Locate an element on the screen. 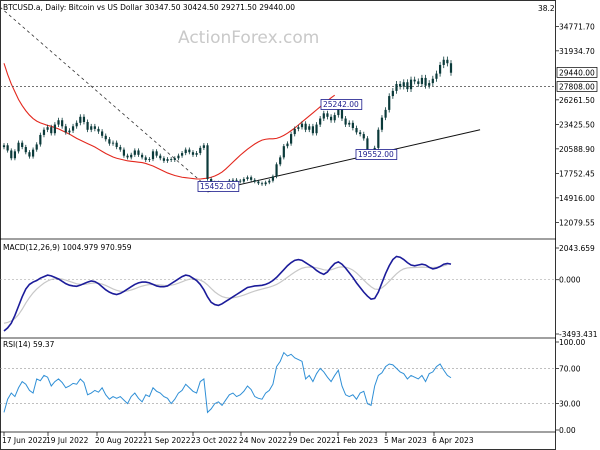 Image resolution: width=600 pixels, height=450 pixels. time-tick-label: 19 Jul 2022 is located at coordinates (67, 440).